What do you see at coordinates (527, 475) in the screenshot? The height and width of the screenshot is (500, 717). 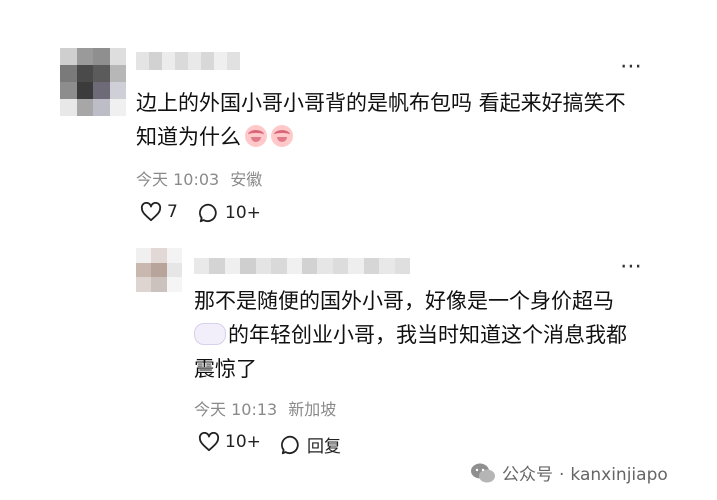 I see `watermark-label: 公众号` at bounding box center [527, 475].